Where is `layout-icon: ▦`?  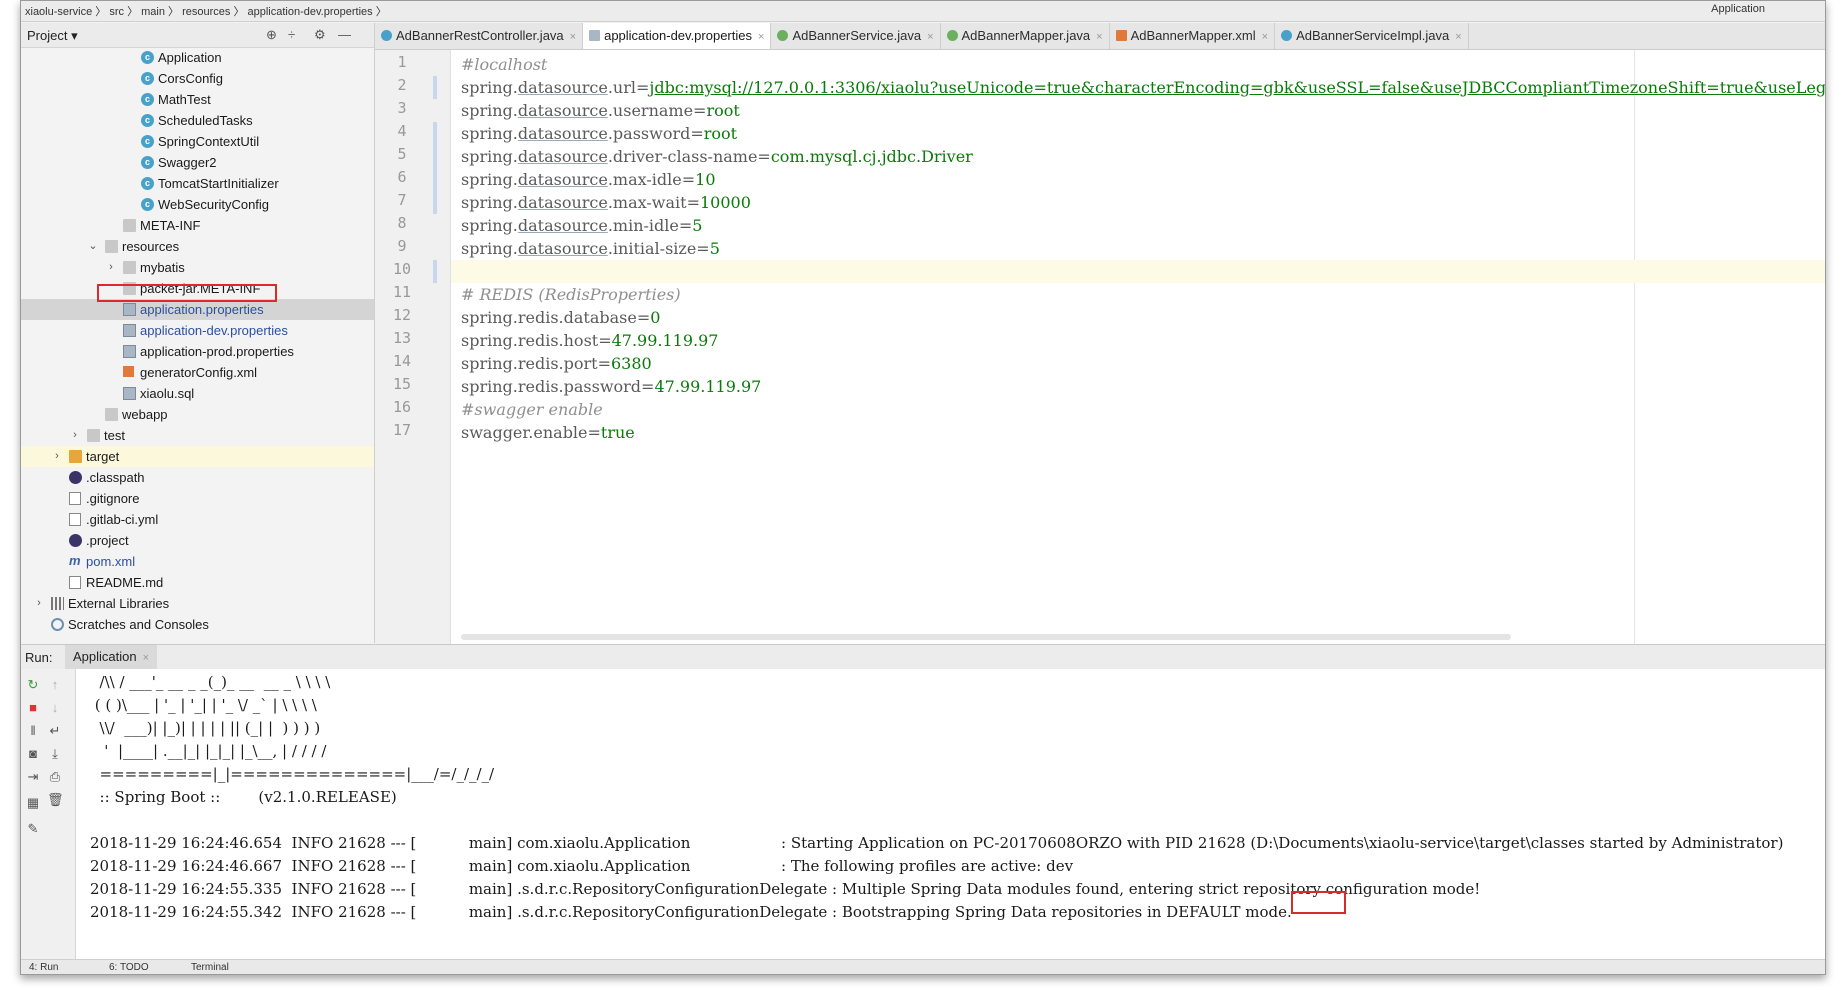
layout-icon: ▦ is located at coordinates (33, 803).